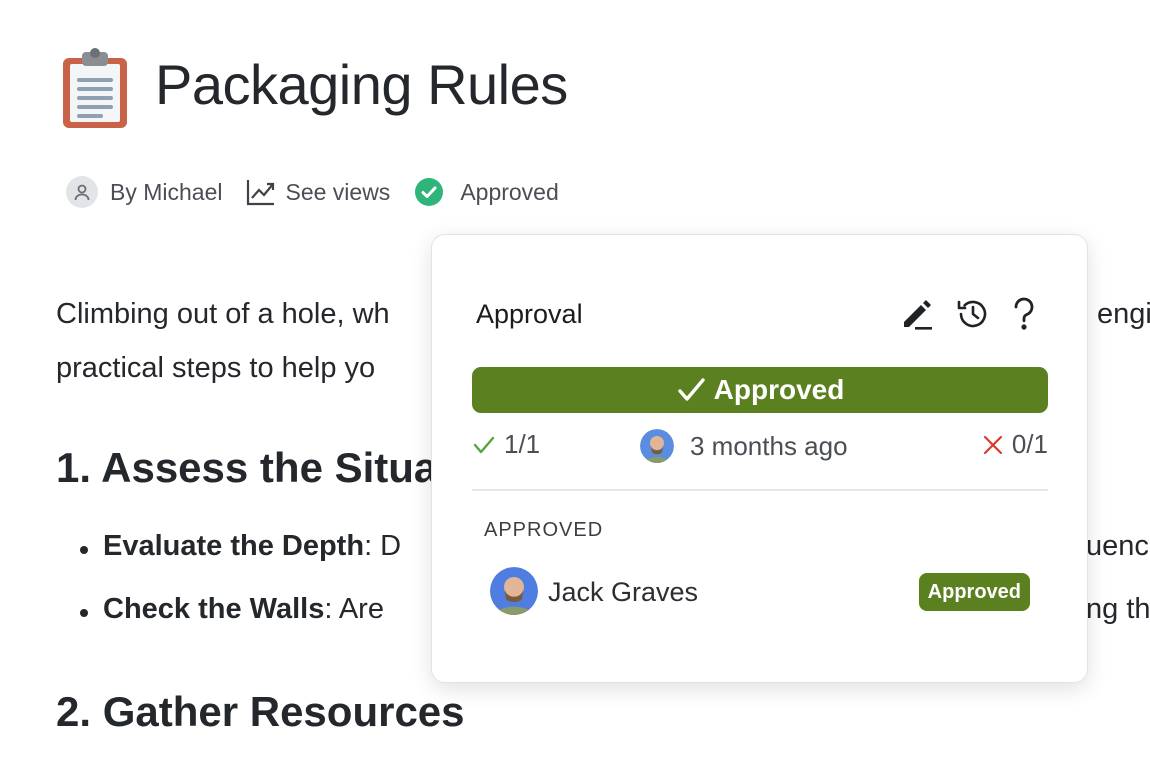  Describe the element at coordinates (769, 445) in the screenshot. I see `time-ago-label: 3 months ago` at that location.